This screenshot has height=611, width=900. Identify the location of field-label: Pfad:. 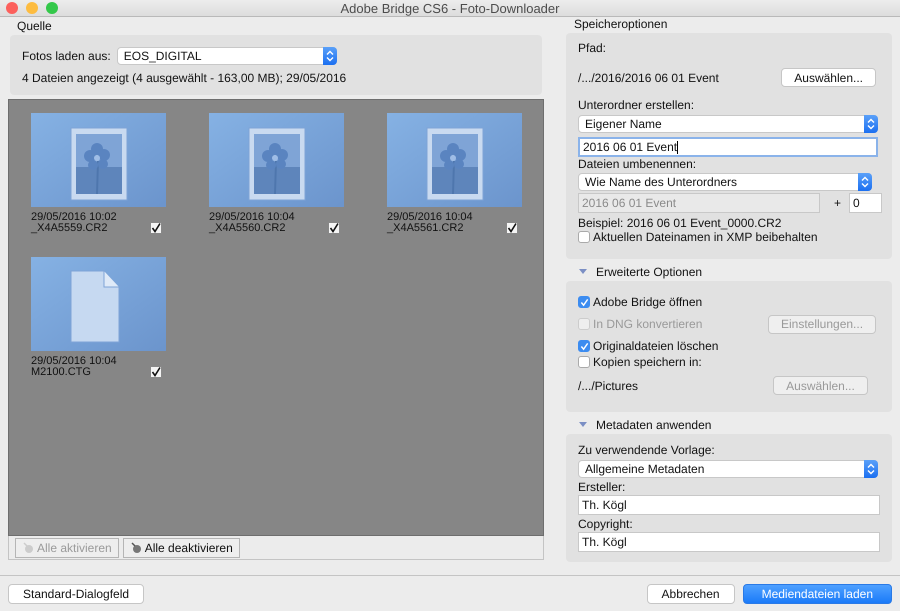
(592, 48).